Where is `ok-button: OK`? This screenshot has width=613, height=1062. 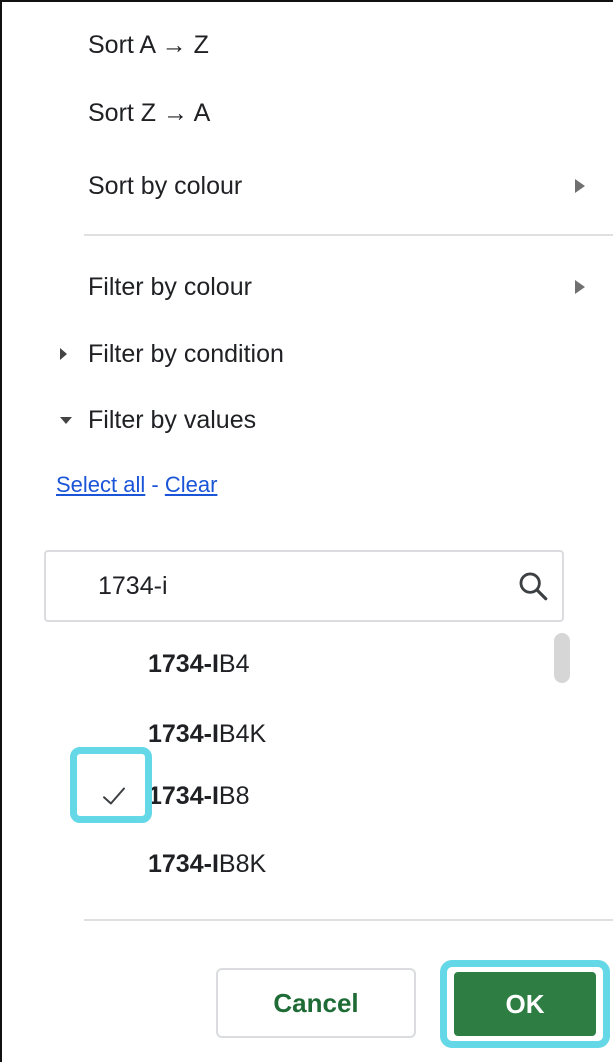
ok-button: OK is located at coordinates (525, 1004).